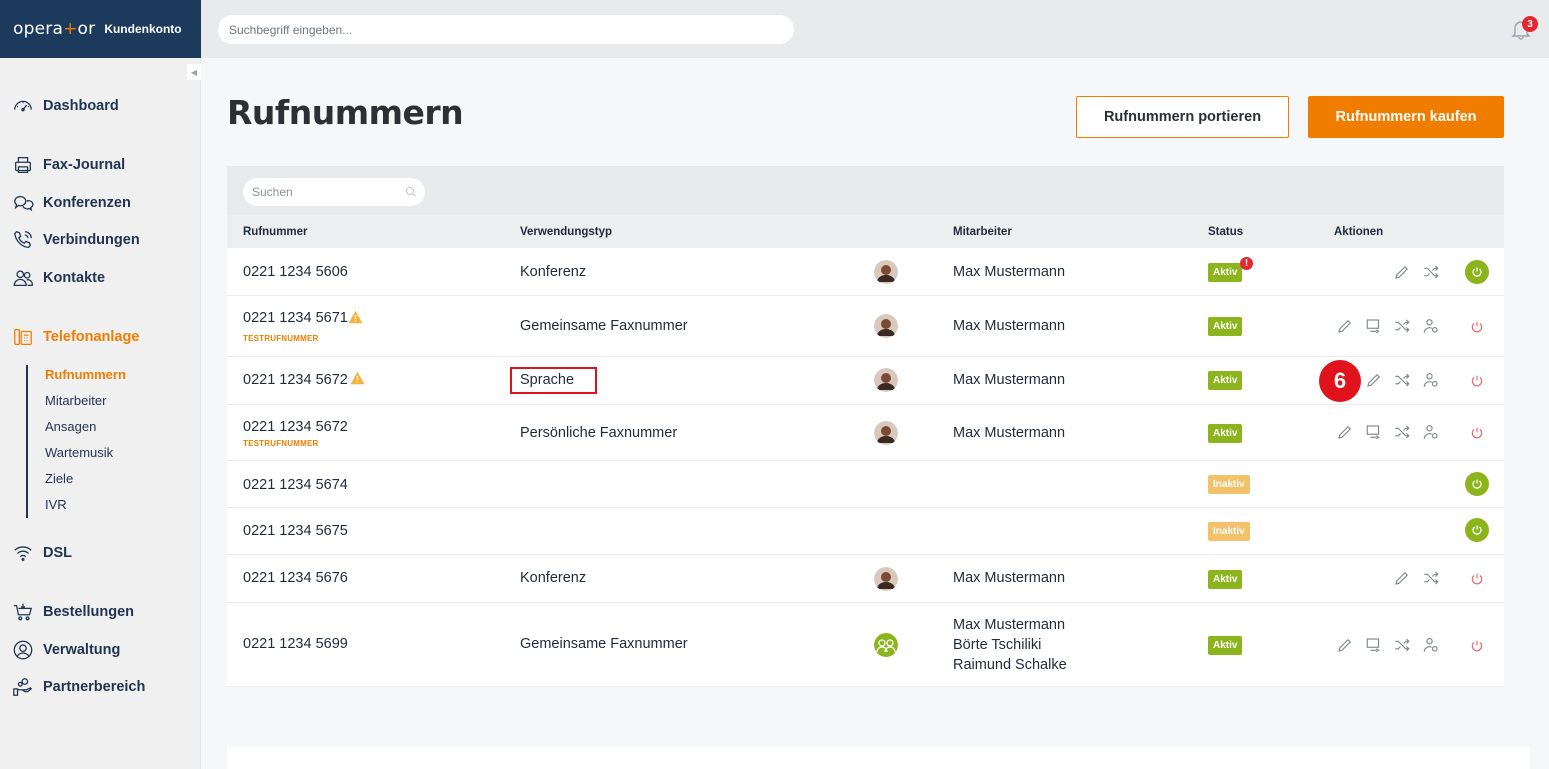 This screenshot has width=1549, height=769. Describe the element at coordinates (295, 578) in the screenshot. I see `phone-number: 0221 1234 5676` at that location.